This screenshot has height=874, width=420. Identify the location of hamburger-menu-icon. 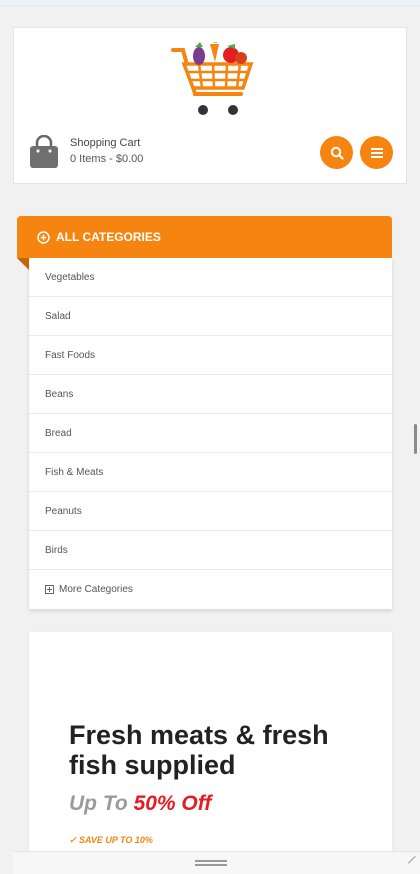
(376, 152).